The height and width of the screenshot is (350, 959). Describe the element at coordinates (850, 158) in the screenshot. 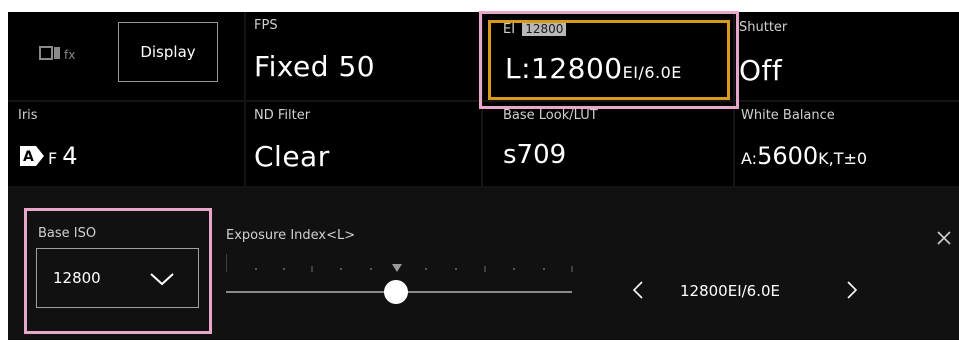

I see `wb-tint: T±0` at that location.